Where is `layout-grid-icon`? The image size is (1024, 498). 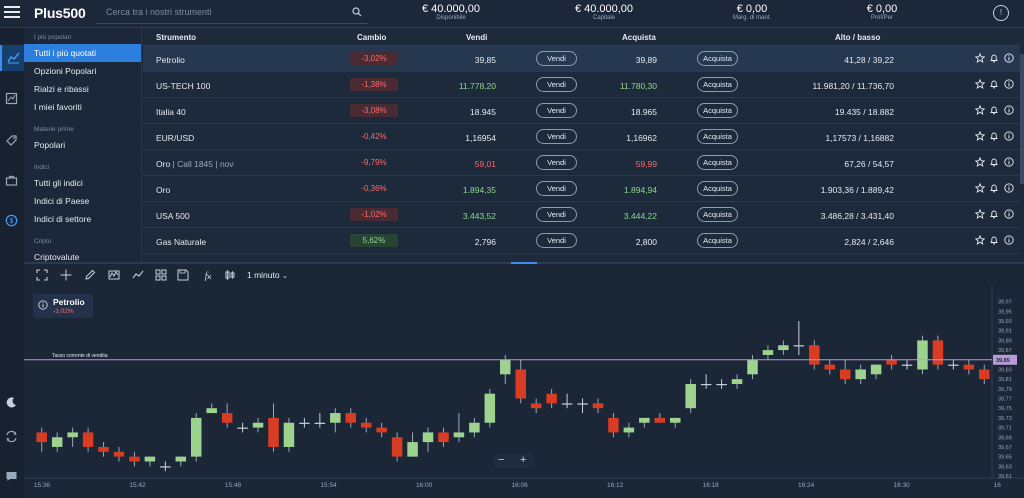
layout-grid-icon is located at coordinates (161, 275).